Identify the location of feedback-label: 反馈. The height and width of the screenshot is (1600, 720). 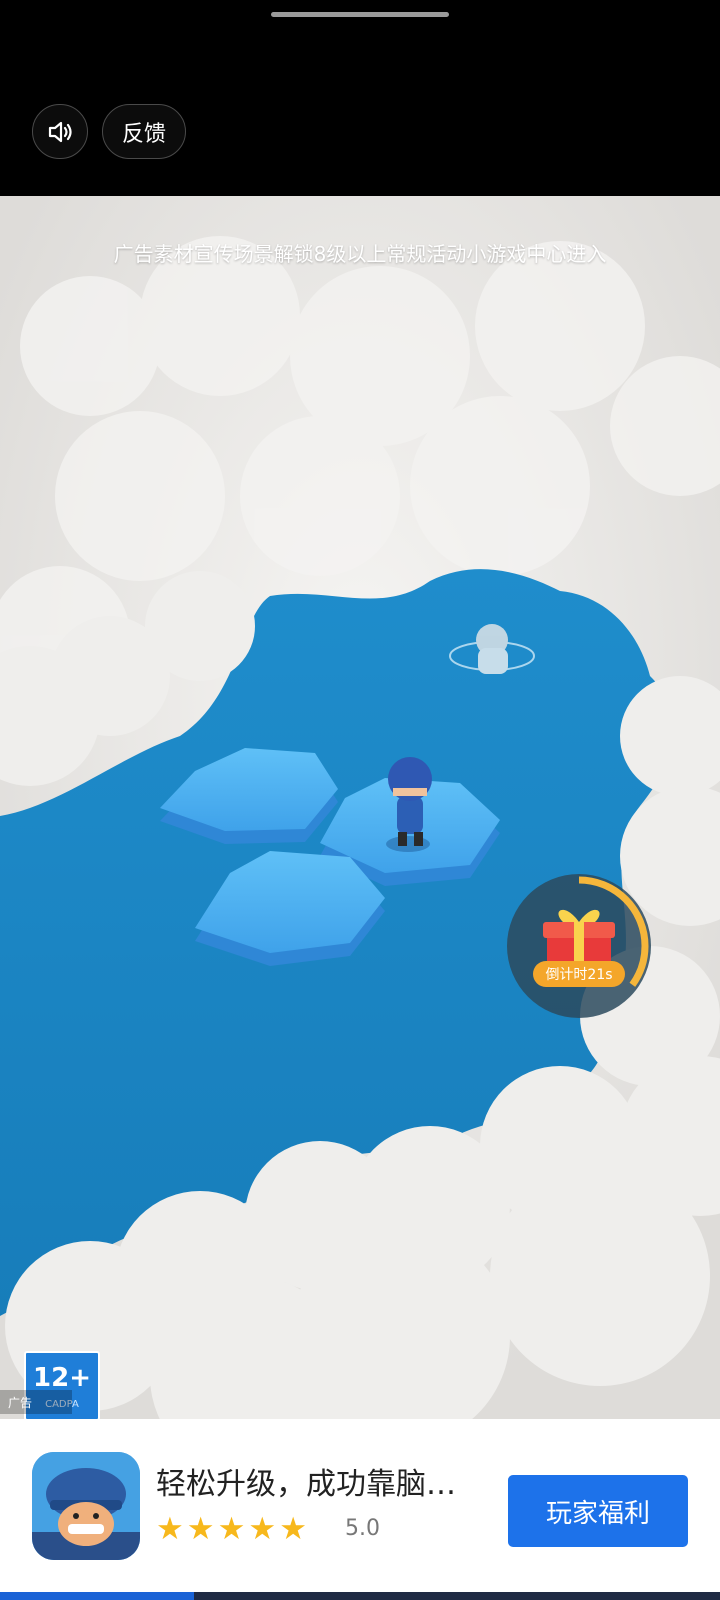
(143, 134).